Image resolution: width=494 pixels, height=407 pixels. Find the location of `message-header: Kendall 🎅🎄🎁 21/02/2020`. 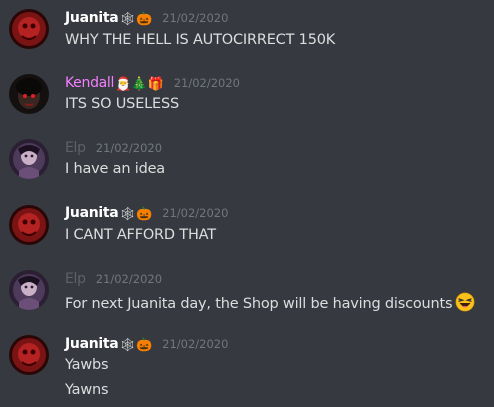

message-header: Kendall 🎅🎄🎁 21/02/2020 is located at coordinates (152, 85).